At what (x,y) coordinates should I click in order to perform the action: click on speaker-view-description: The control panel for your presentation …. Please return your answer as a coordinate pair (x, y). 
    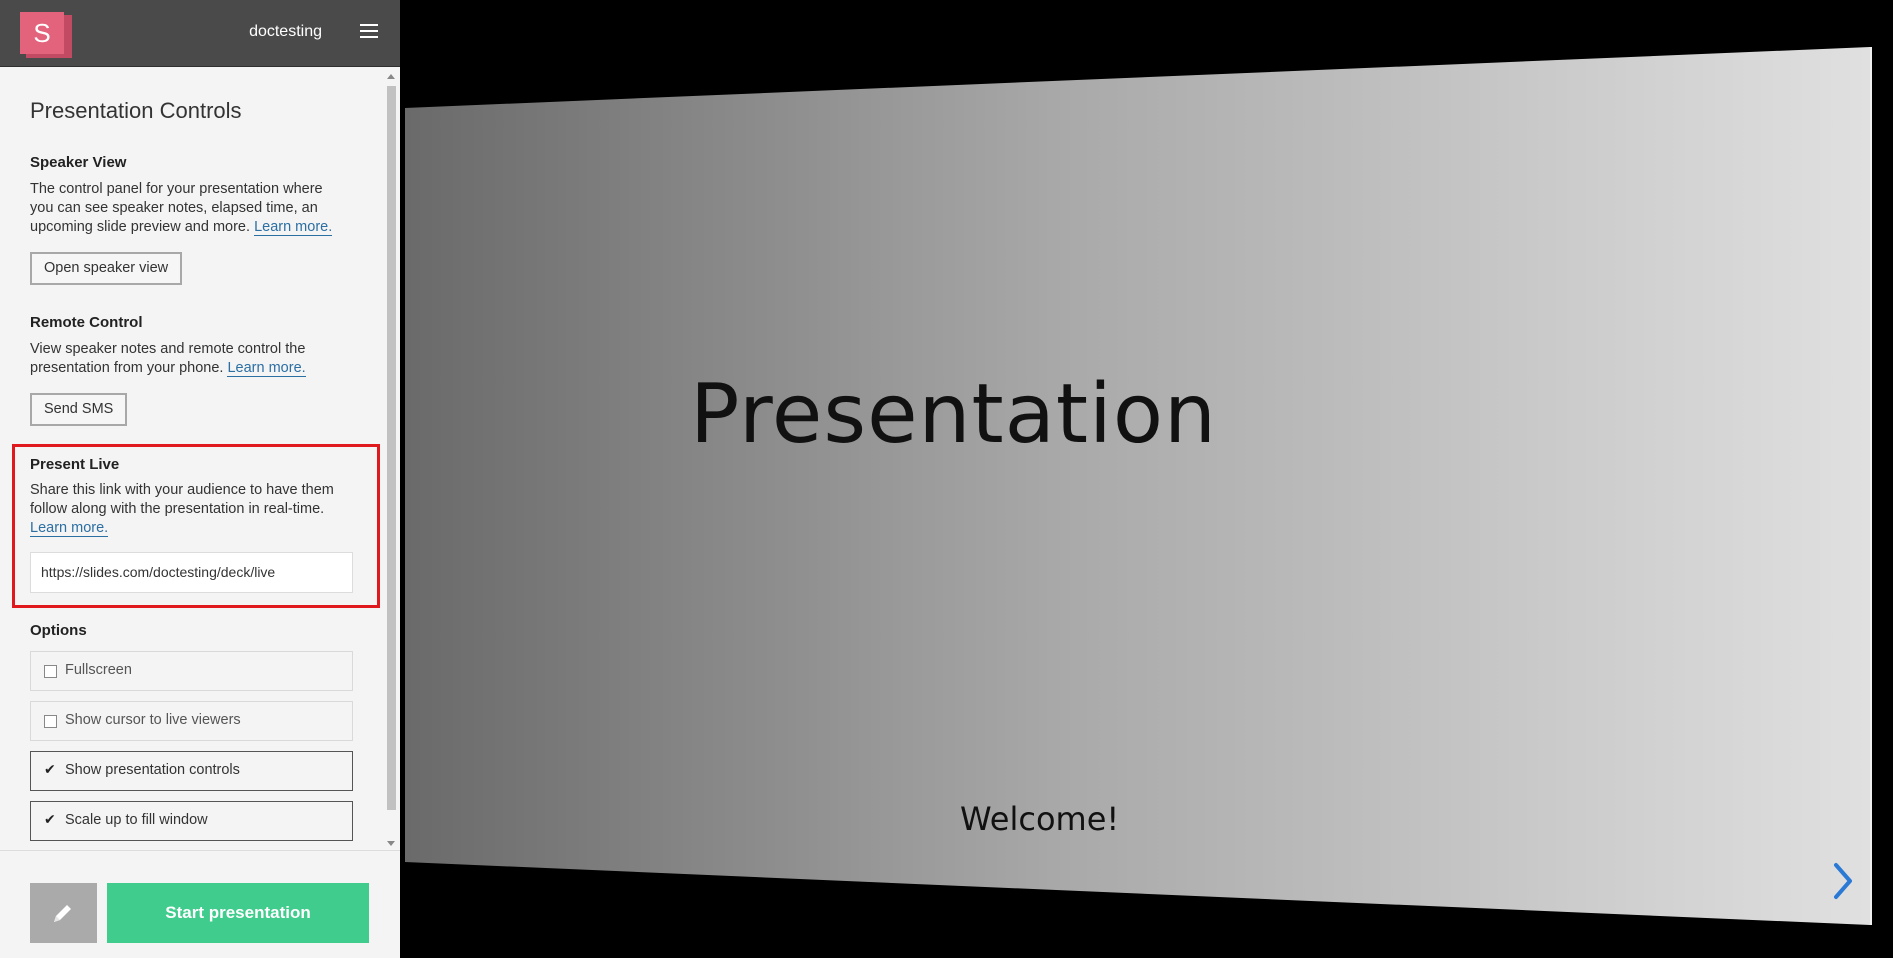
    Looking at the image, I should click on (189, 208).